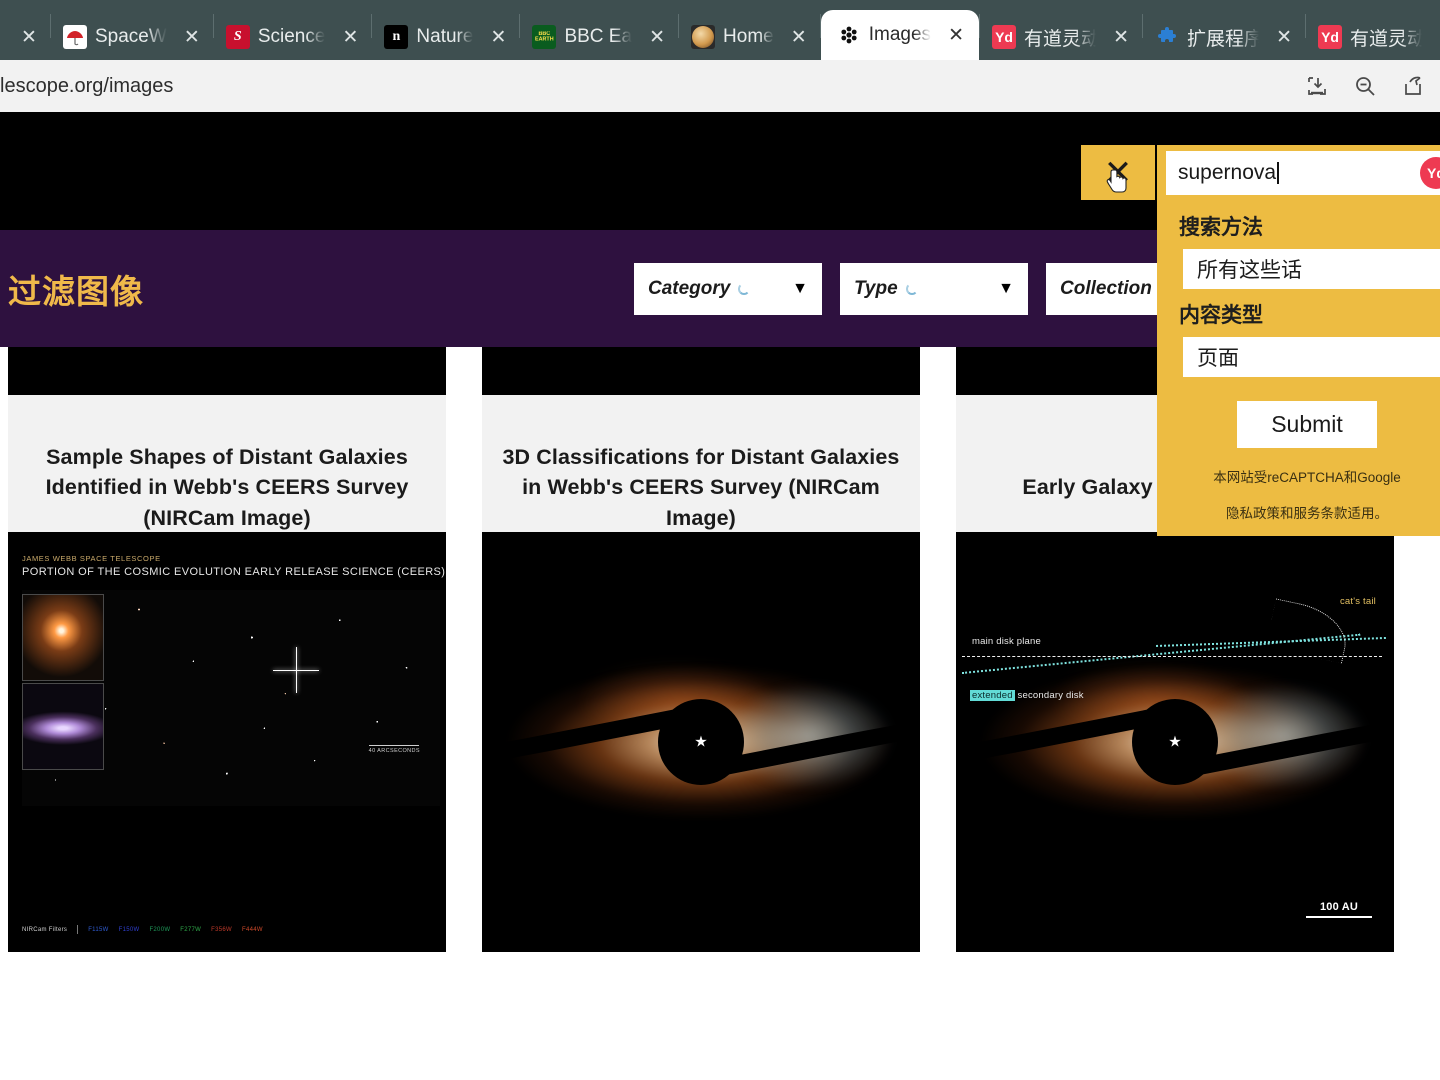  I want to click on tab-title: BBC Ea, so click(598, 36).